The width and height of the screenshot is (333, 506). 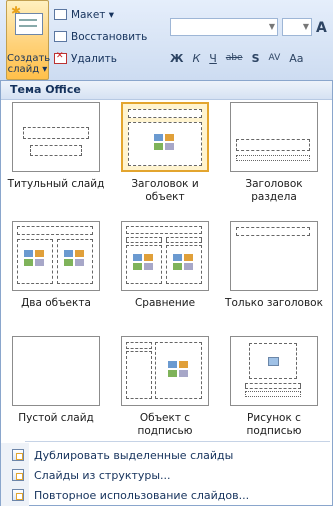 I want to click on layout-two-content: Два объекта, so click(x=56, y=271).